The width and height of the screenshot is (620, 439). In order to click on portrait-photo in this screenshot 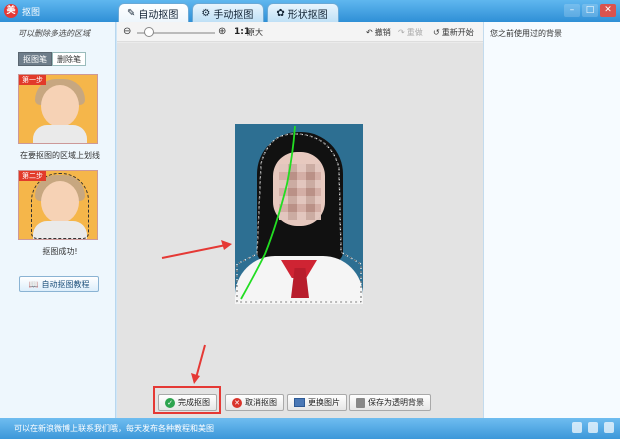, I will do `click(299, 214)`.